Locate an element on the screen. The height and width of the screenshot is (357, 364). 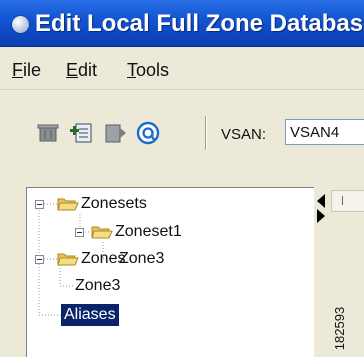
expander-zonesets is located at coordinates (39, 204).